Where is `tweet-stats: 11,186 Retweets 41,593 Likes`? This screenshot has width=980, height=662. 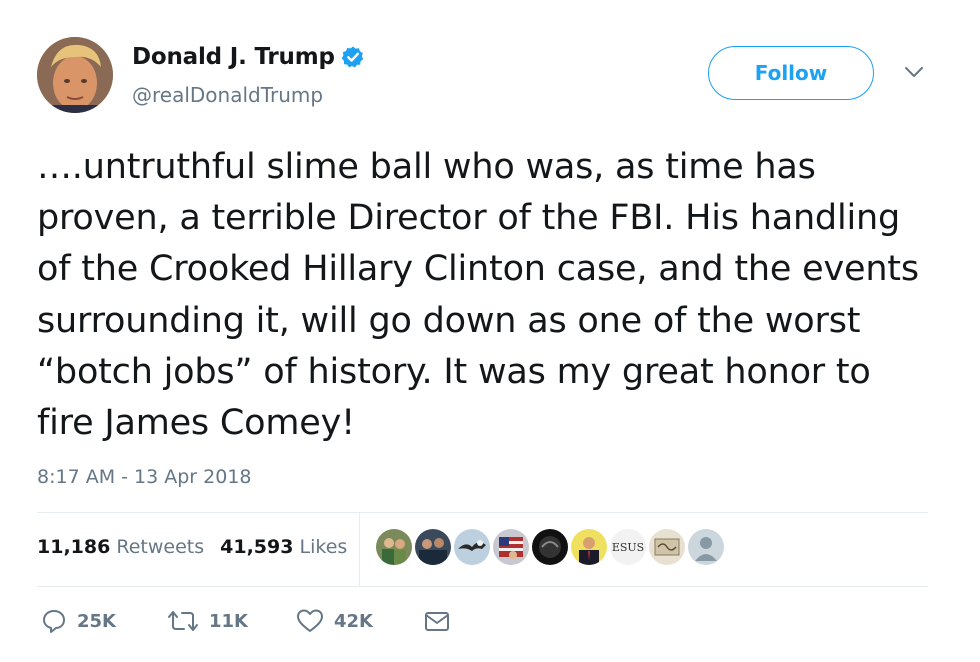
tweet-stats: 11,186 Retweets 41,593 Likes is located at coordinates (192, 547).